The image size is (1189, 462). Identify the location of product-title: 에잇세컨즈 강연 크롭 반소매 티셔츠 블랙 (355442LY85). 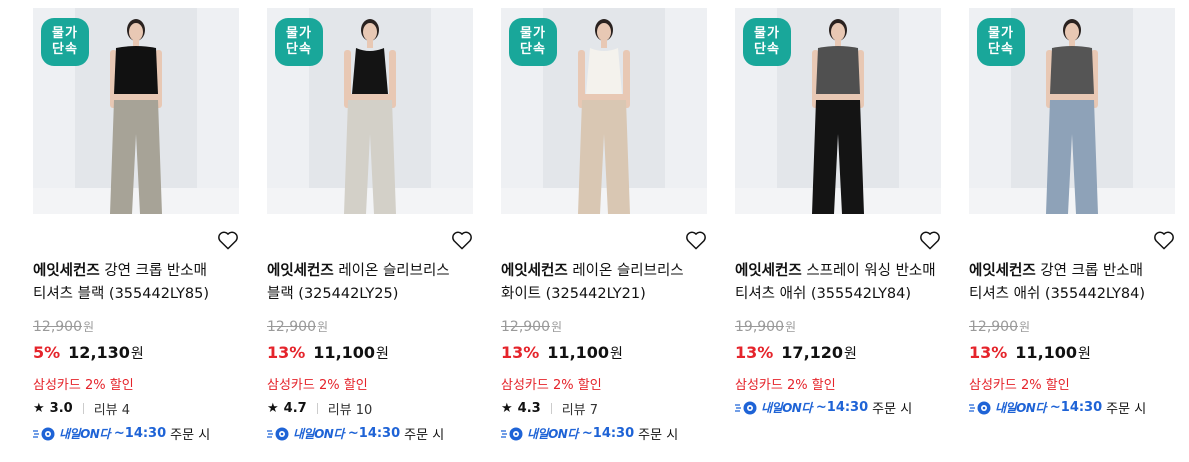
(136, 283).